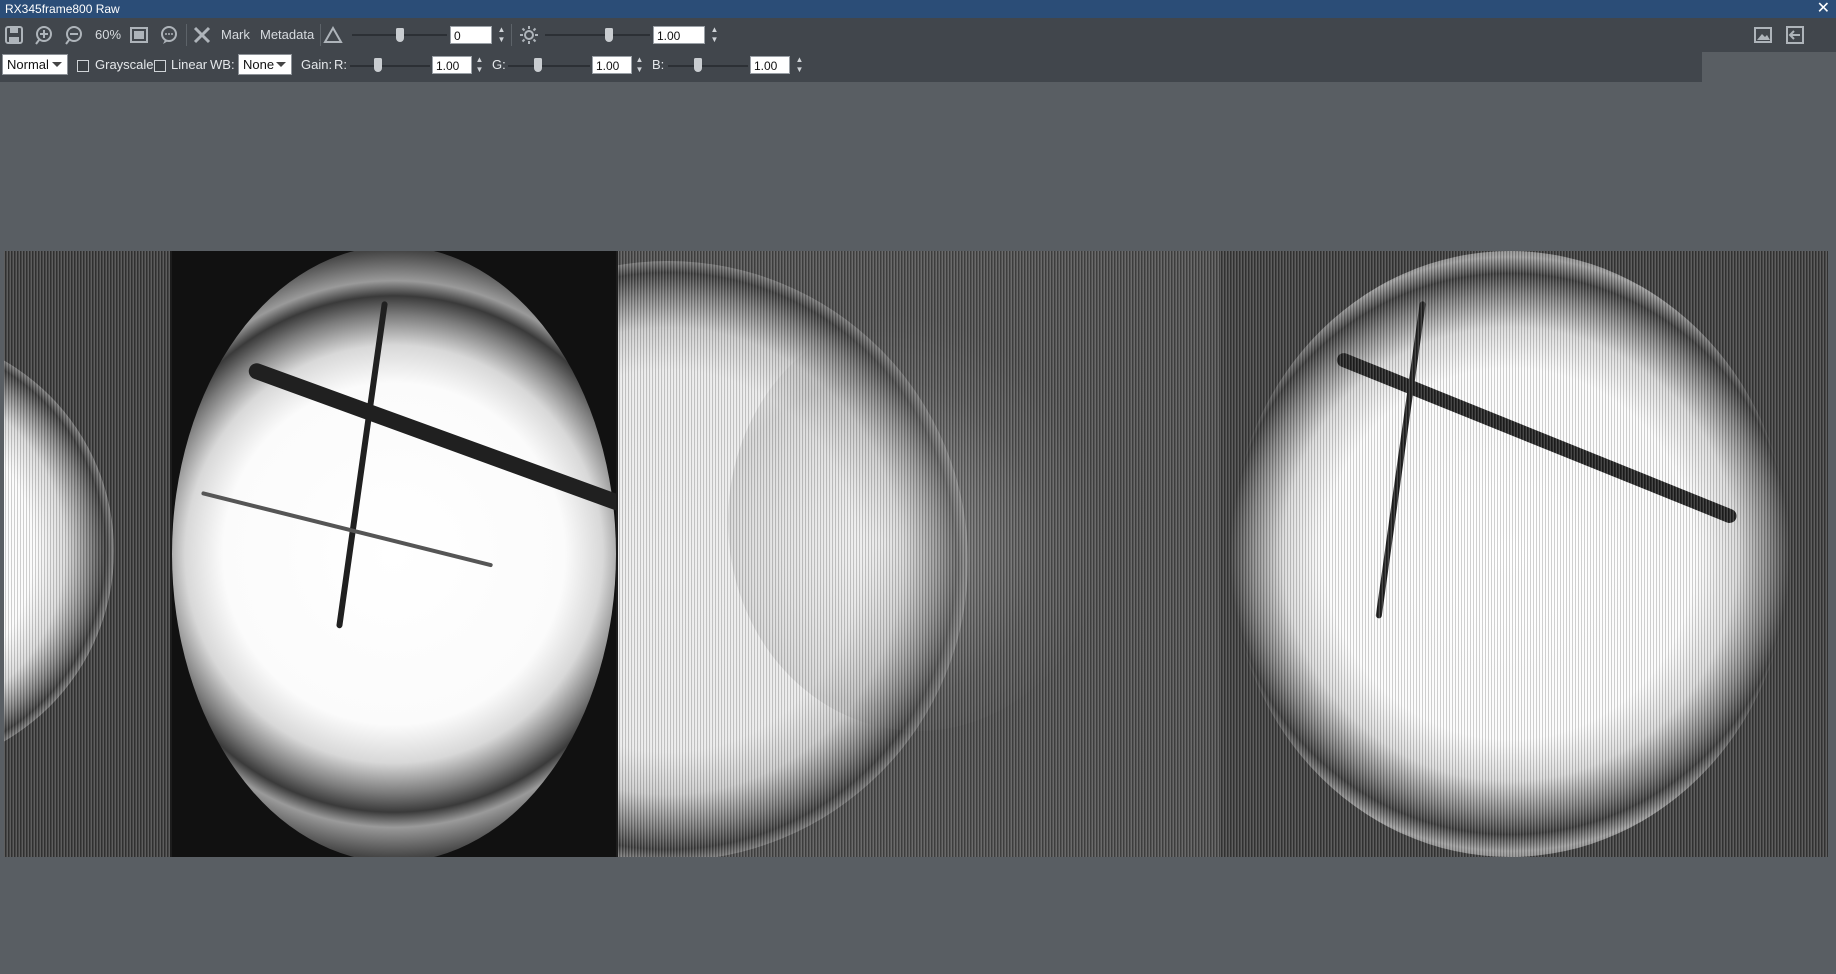 The image size is (1836, 974). Describe the element at coordinates (108, 34) in the screenshot. I see `zoom-level: 60%` at that location.